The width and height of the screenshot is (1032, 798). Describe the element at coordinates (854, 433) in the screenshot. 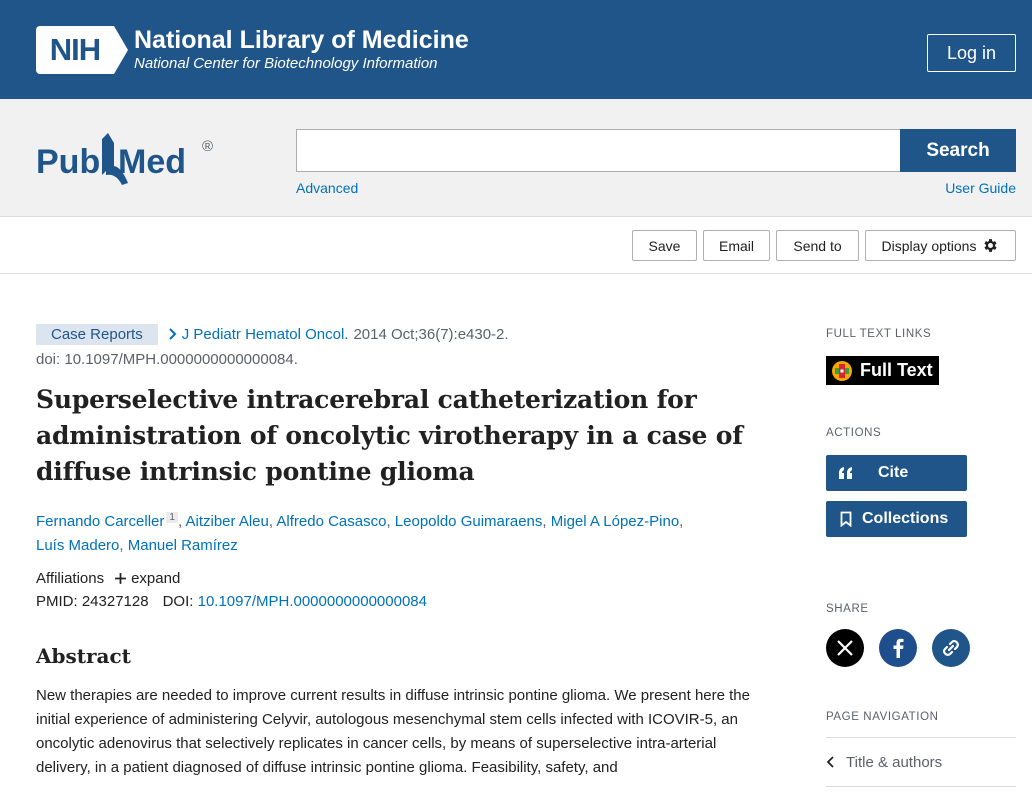

I see `actions-heading: ACTIONS` at that location.